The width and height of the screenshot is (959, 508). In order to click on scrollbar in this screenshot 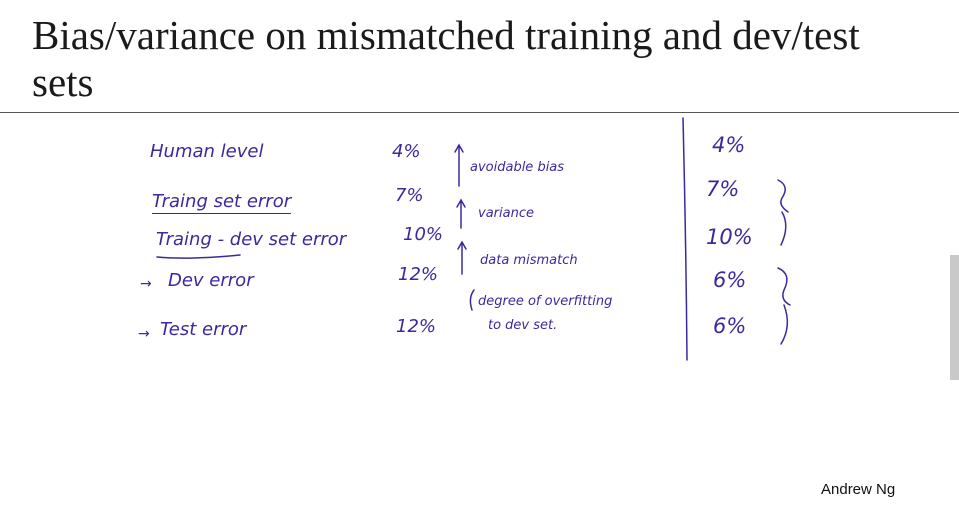, I will do `click(954, 317)`.